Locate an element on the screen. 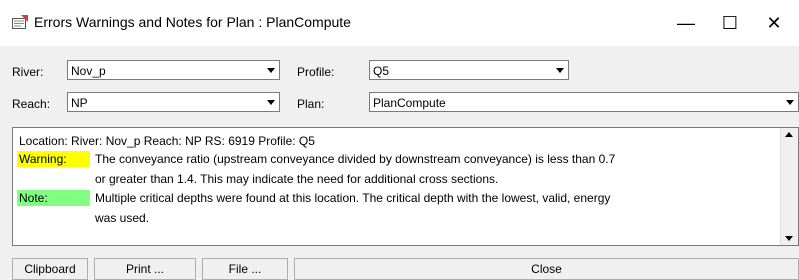 This screenshot has width=799, height=280. vertical-scrollbar is located at coordinates (789, 186).